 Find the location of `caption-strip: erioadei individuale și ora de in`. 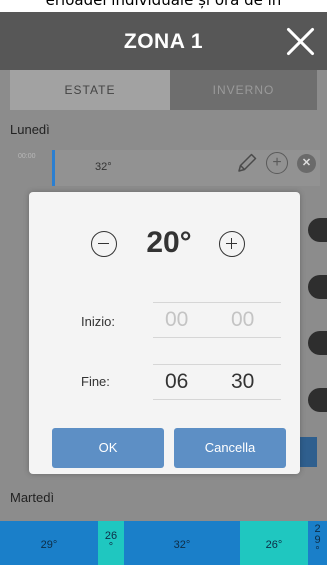

caption-strip: erioadei individuale și ora de in is located at coordinates (163, 6).